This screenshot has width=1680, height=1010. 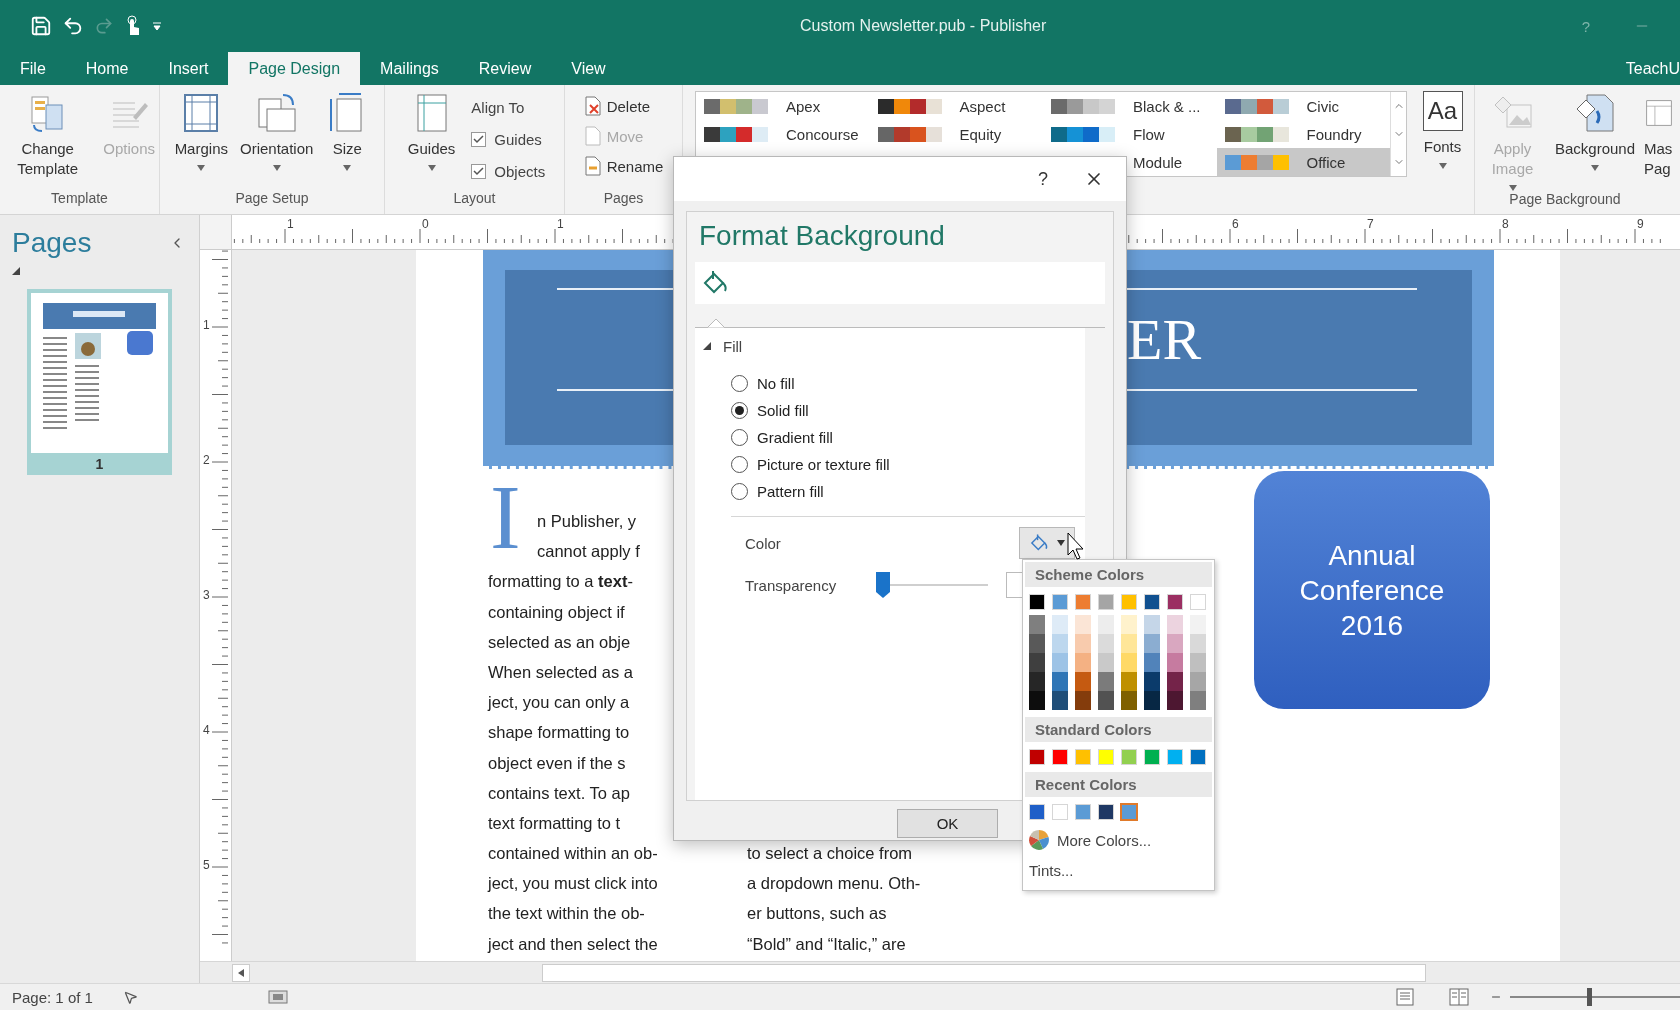 What do you see at coordinates (1405, 997) in the screenshot?
I see `single-page-view-icon` at bounding box center [1405, 997].